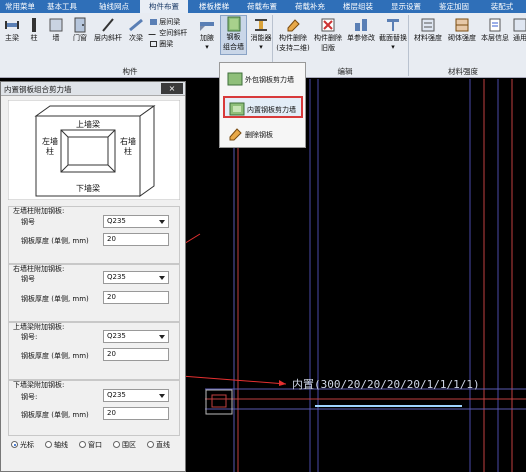 The height and width of the screenshot is (472, 526). I want to click on snap-mode-group: 光标 轴线 窗口 围区 直线, so click(97, 446).